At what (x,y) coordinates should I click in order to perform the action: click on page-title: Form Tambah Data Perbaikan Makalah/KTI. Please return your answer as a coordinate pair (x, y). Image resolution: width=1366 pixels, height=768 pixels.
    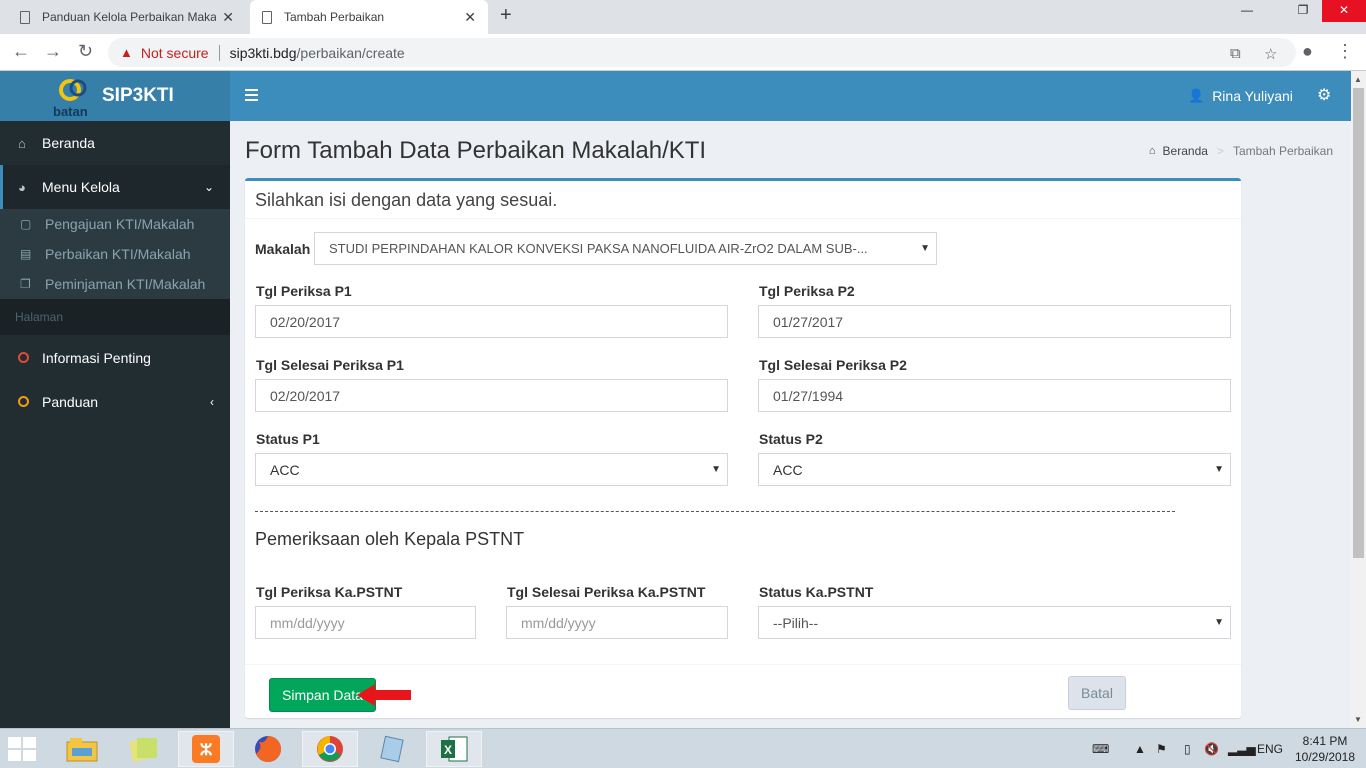
    Looking at the image, I should click on (476, 150).